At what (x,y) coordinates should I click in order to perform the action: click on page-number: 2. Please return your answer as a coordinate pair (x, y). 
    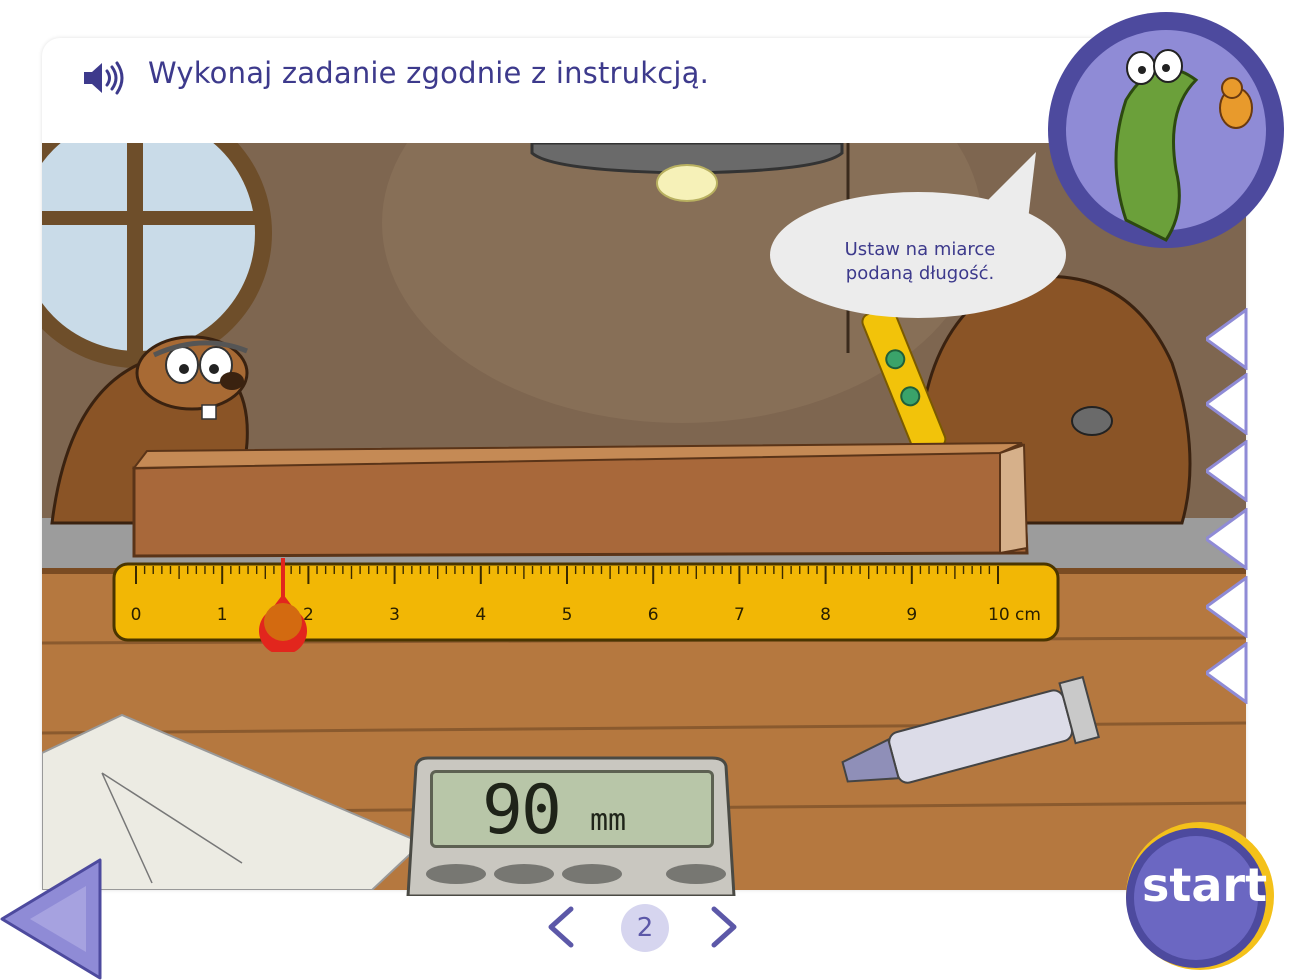
    Looking at the image, I should click on (645, 928).